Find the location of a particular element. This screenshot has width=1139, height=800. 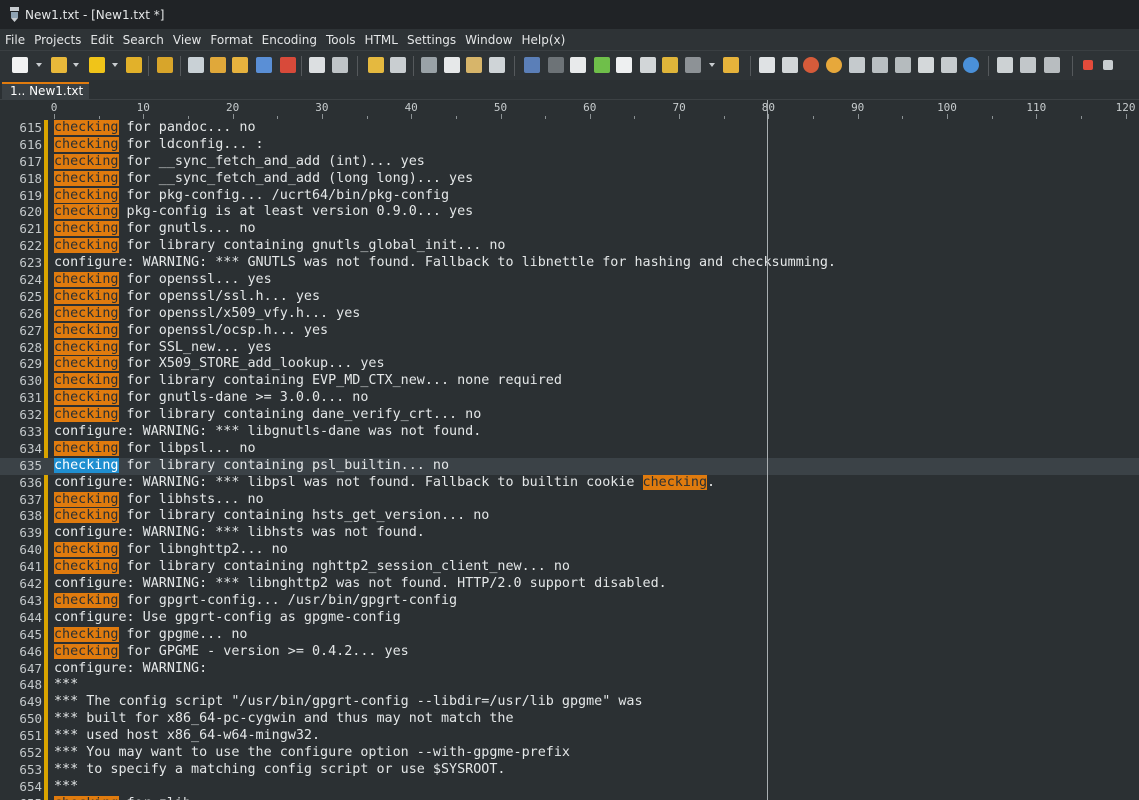

redo-icon is located at coordinates (398, 65).